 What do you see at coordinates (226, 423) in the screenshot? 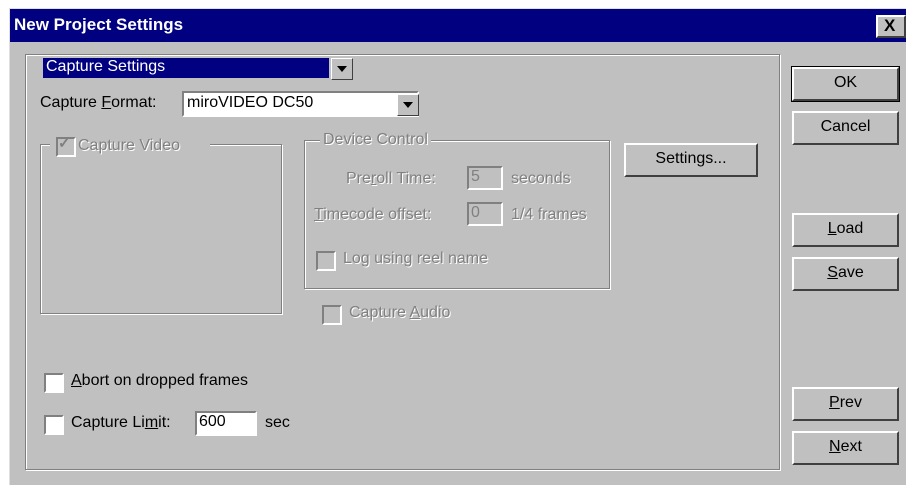
I see `capture-limit-input: 600` at bounding box center [226, 423].